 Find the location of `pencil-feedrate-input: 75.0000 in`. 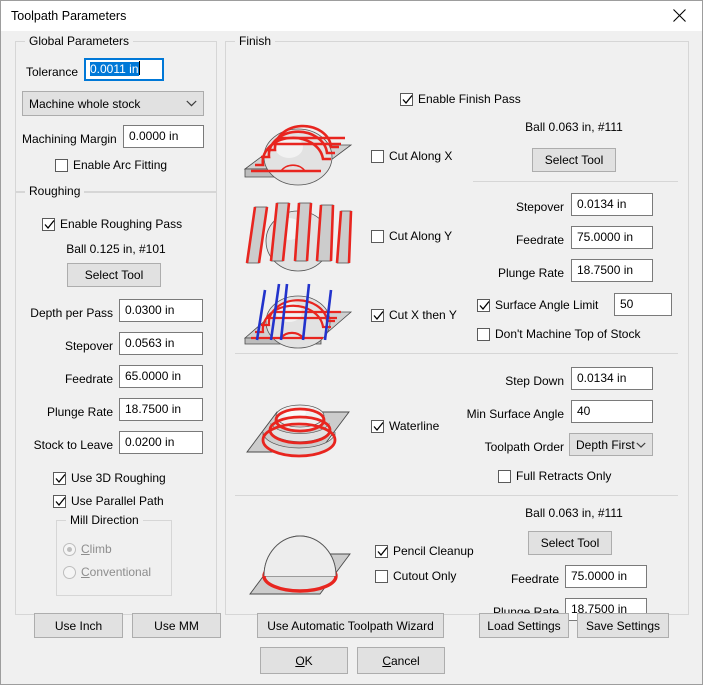

pencil-feedrate-input: 75.0000 in is located at coordinates (606, 576).